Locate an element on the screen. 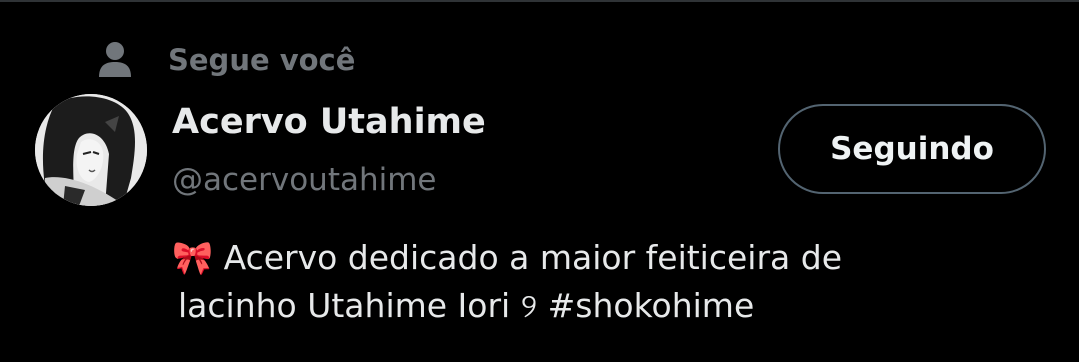 The image size is (1079, 362). bio-line-2-text: lacinho Utahime Iori is located at coordinates (349, 305).